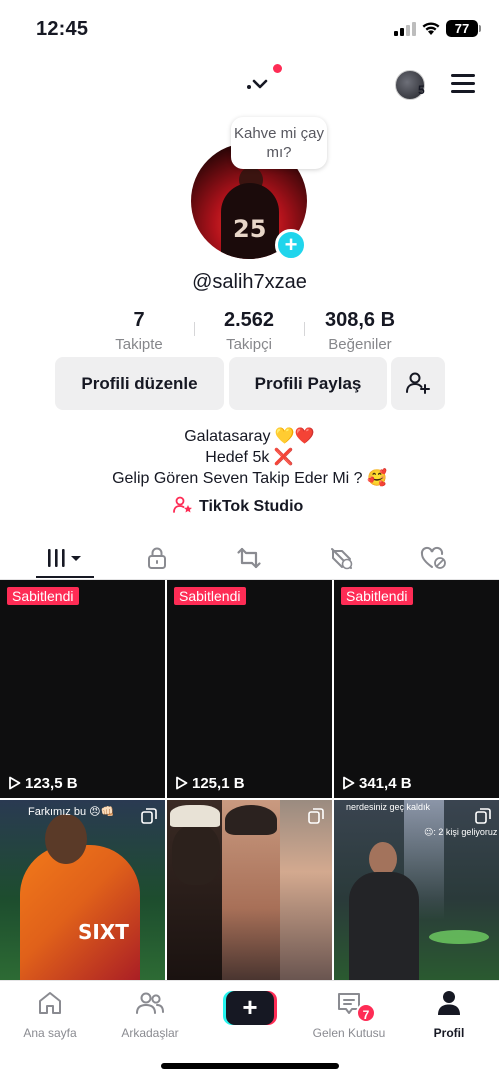 This screenshot has width=499, height=1080. I want to click on view-count: 123,5 B, so click(43, 783).